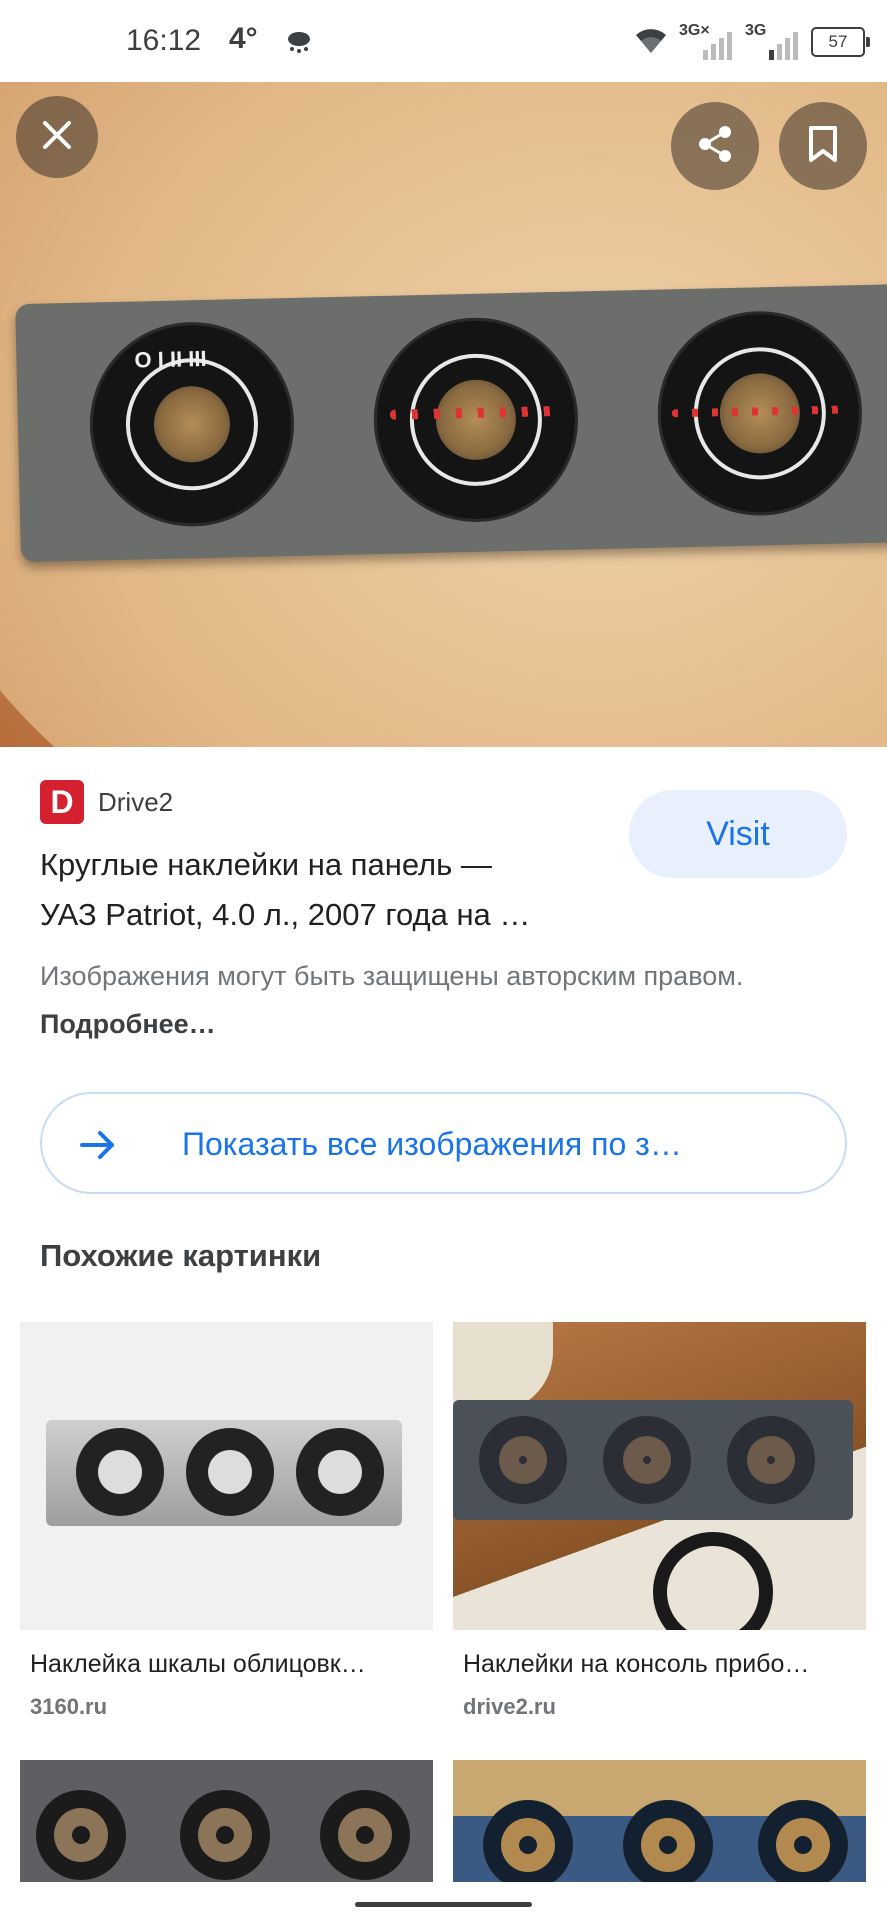 This screenshot has width=887, height=1920. I want to click on dashboard-panel: O I II III, so click(451, 423).